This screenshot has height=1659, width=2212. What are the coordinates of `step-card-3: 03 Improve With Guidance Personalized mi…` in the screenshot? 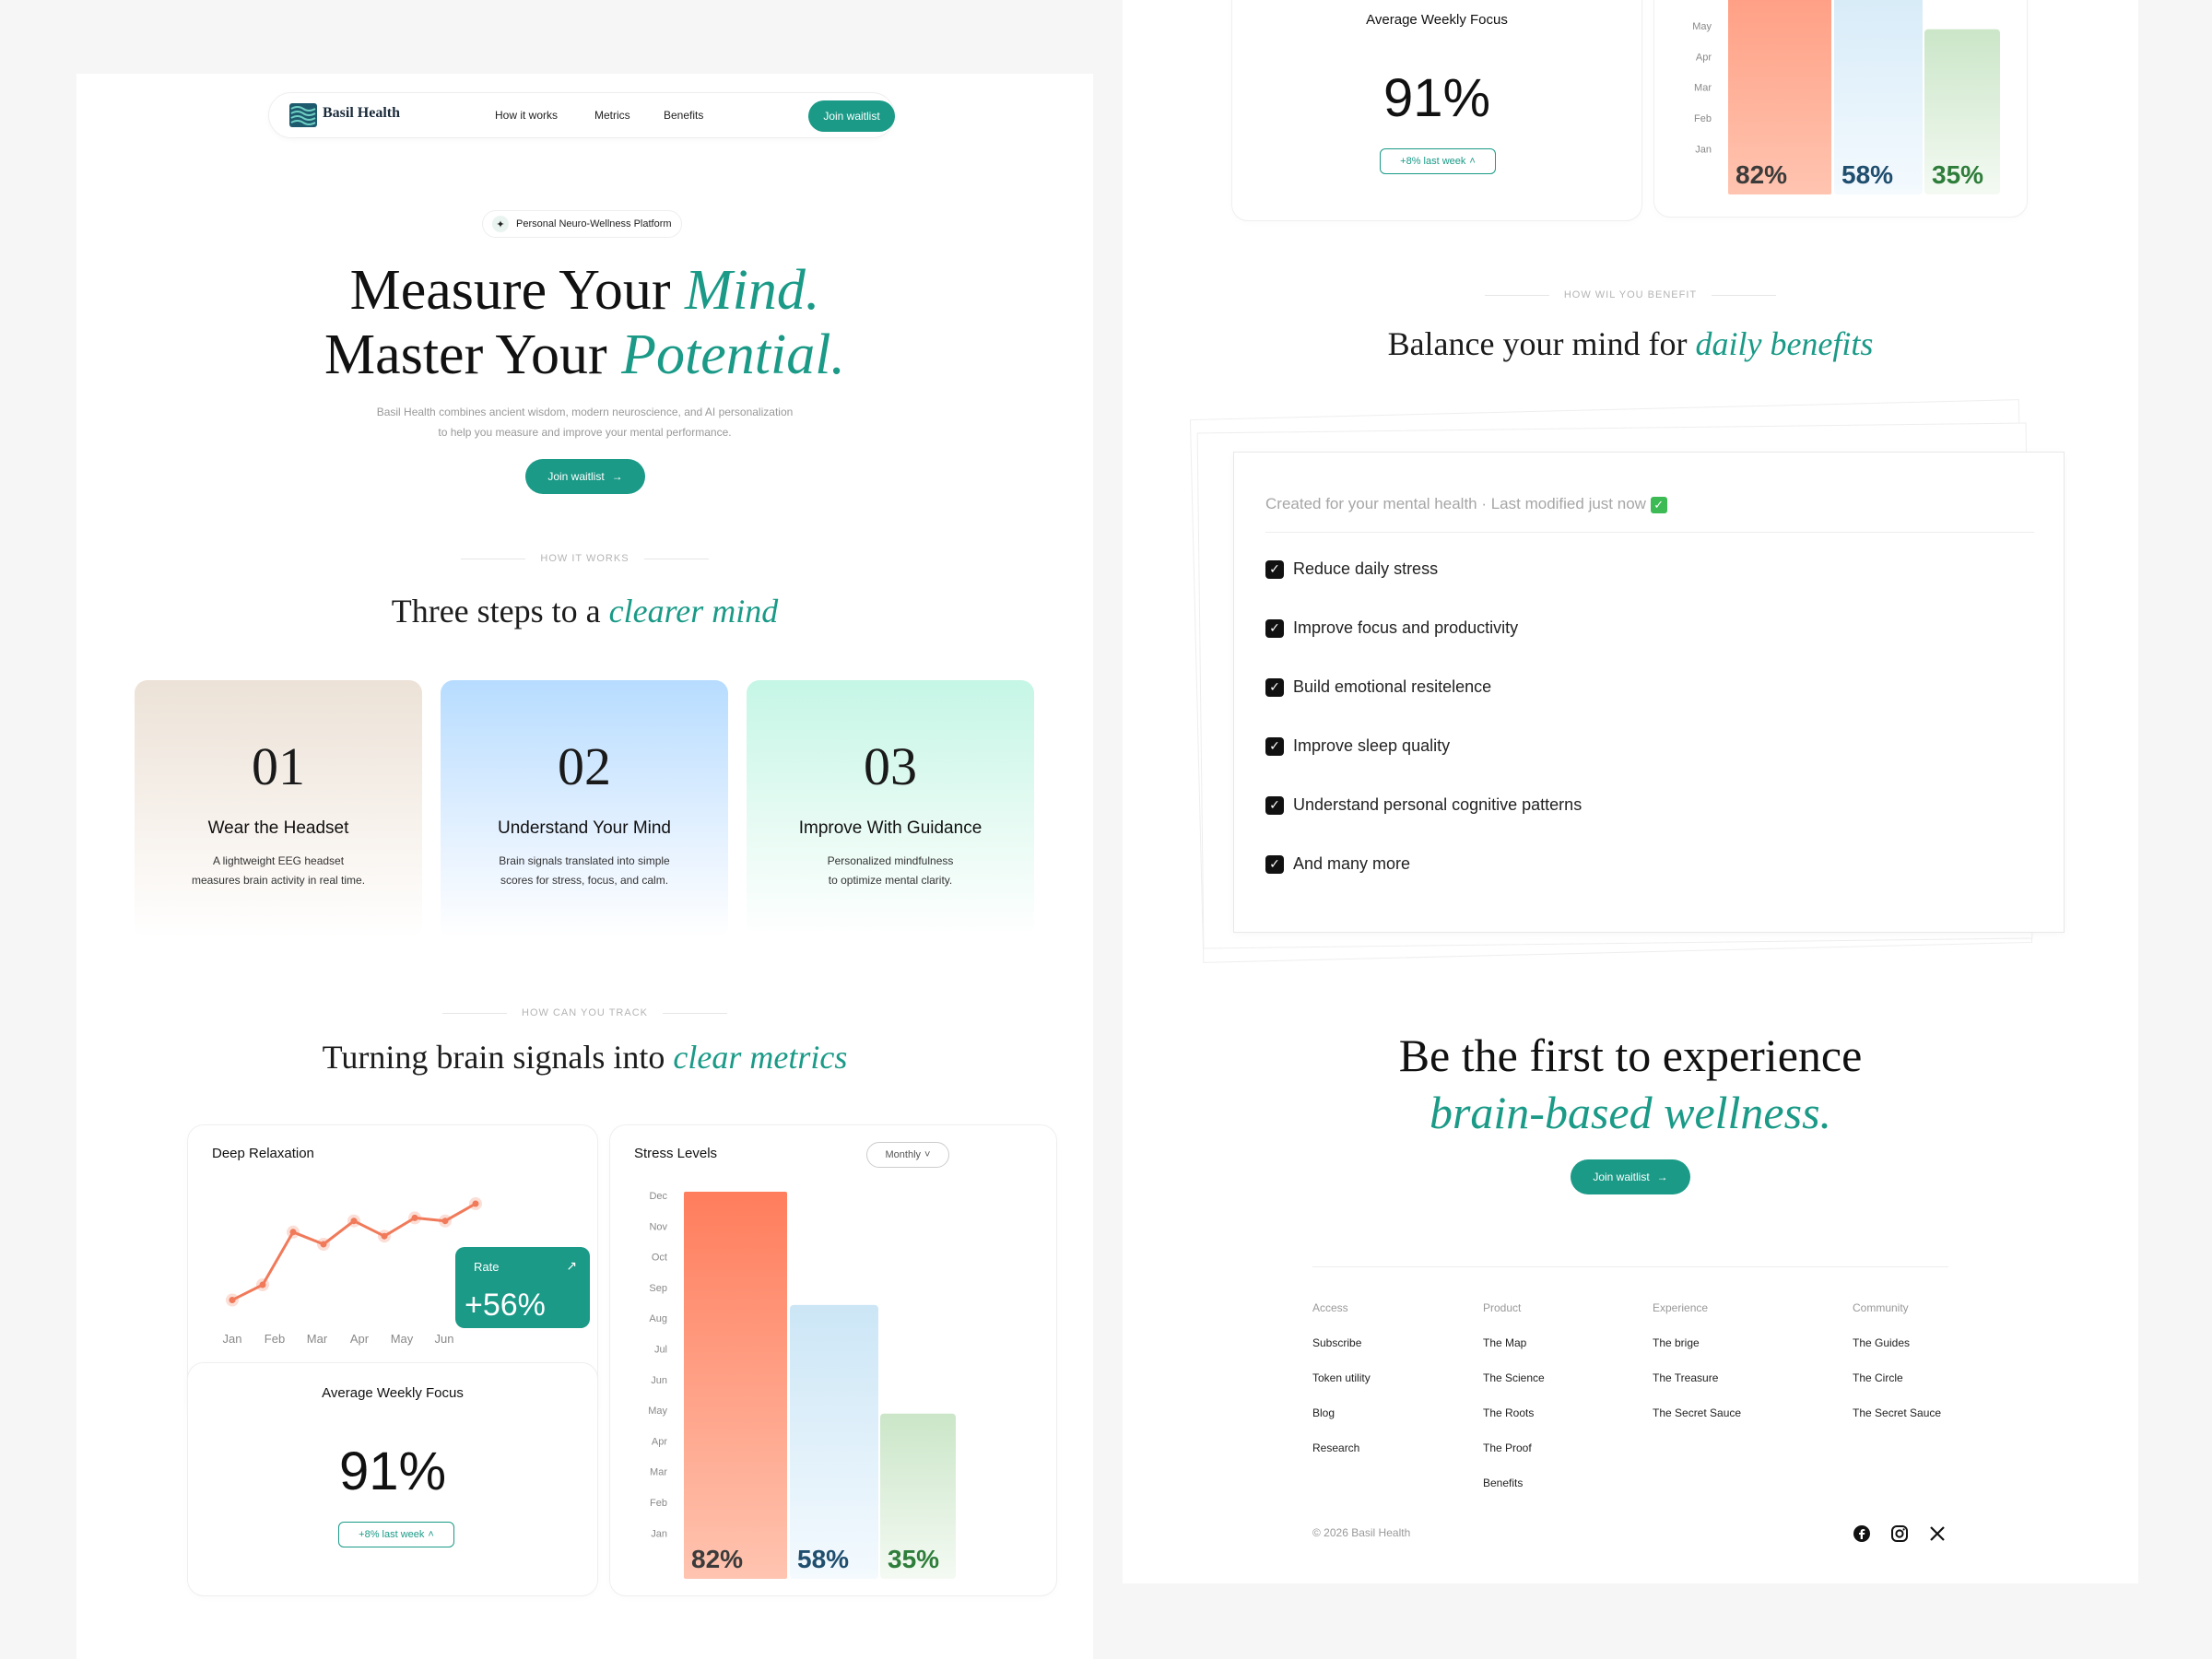 It's located at (890, 809).